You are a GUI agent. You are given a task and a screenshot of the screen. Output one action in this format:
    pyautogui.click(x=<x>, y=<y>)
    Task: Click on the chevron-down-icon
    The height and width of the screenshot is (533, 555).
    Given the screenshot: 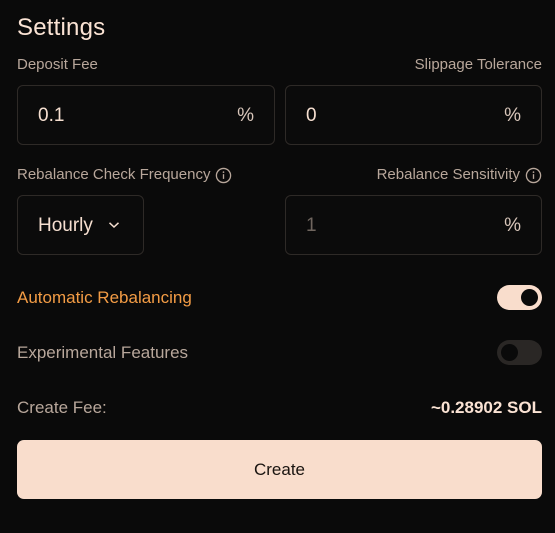 What is the action you would take?
    pyautogui.click(x=114, y=225)
    